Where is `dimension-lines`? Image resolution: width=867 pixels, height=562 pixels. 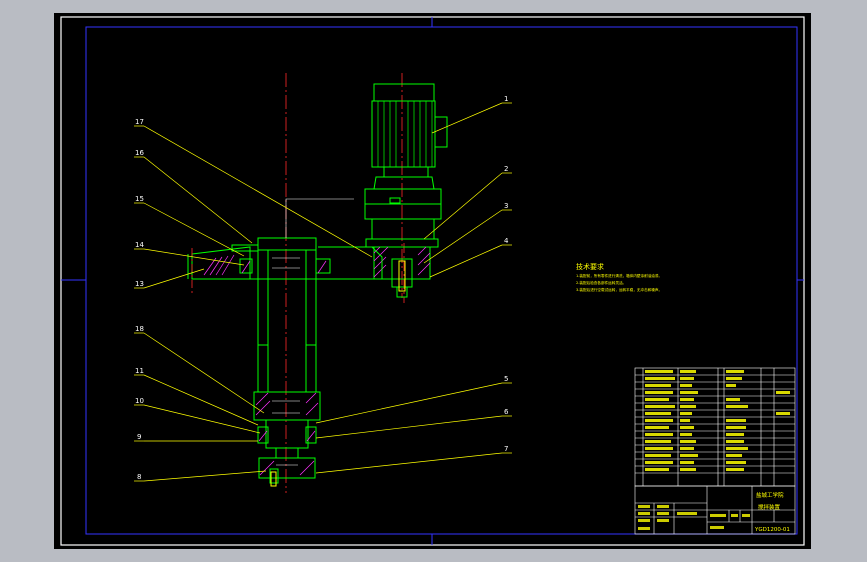
dimension-lines is located at coordinates (313, 332).